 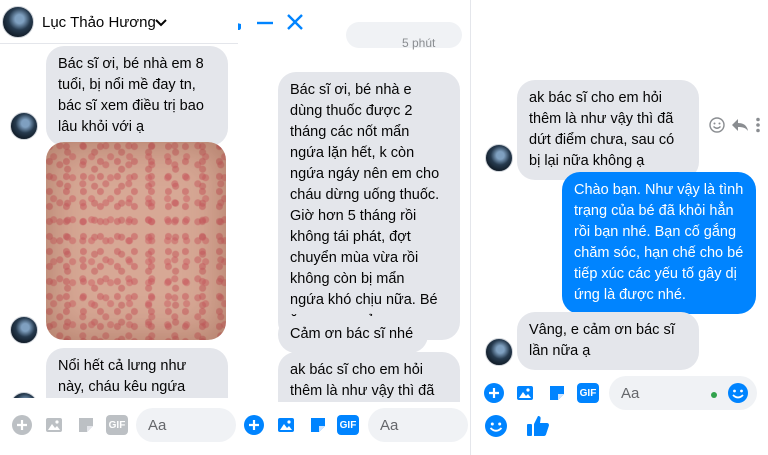 What do you see at coordinates (608, 341) in the screenshot?
I see `message-bubble: Vâng, e cảm ơn bác sĩ lần nữa ạ` at bounding box center [608, 341].